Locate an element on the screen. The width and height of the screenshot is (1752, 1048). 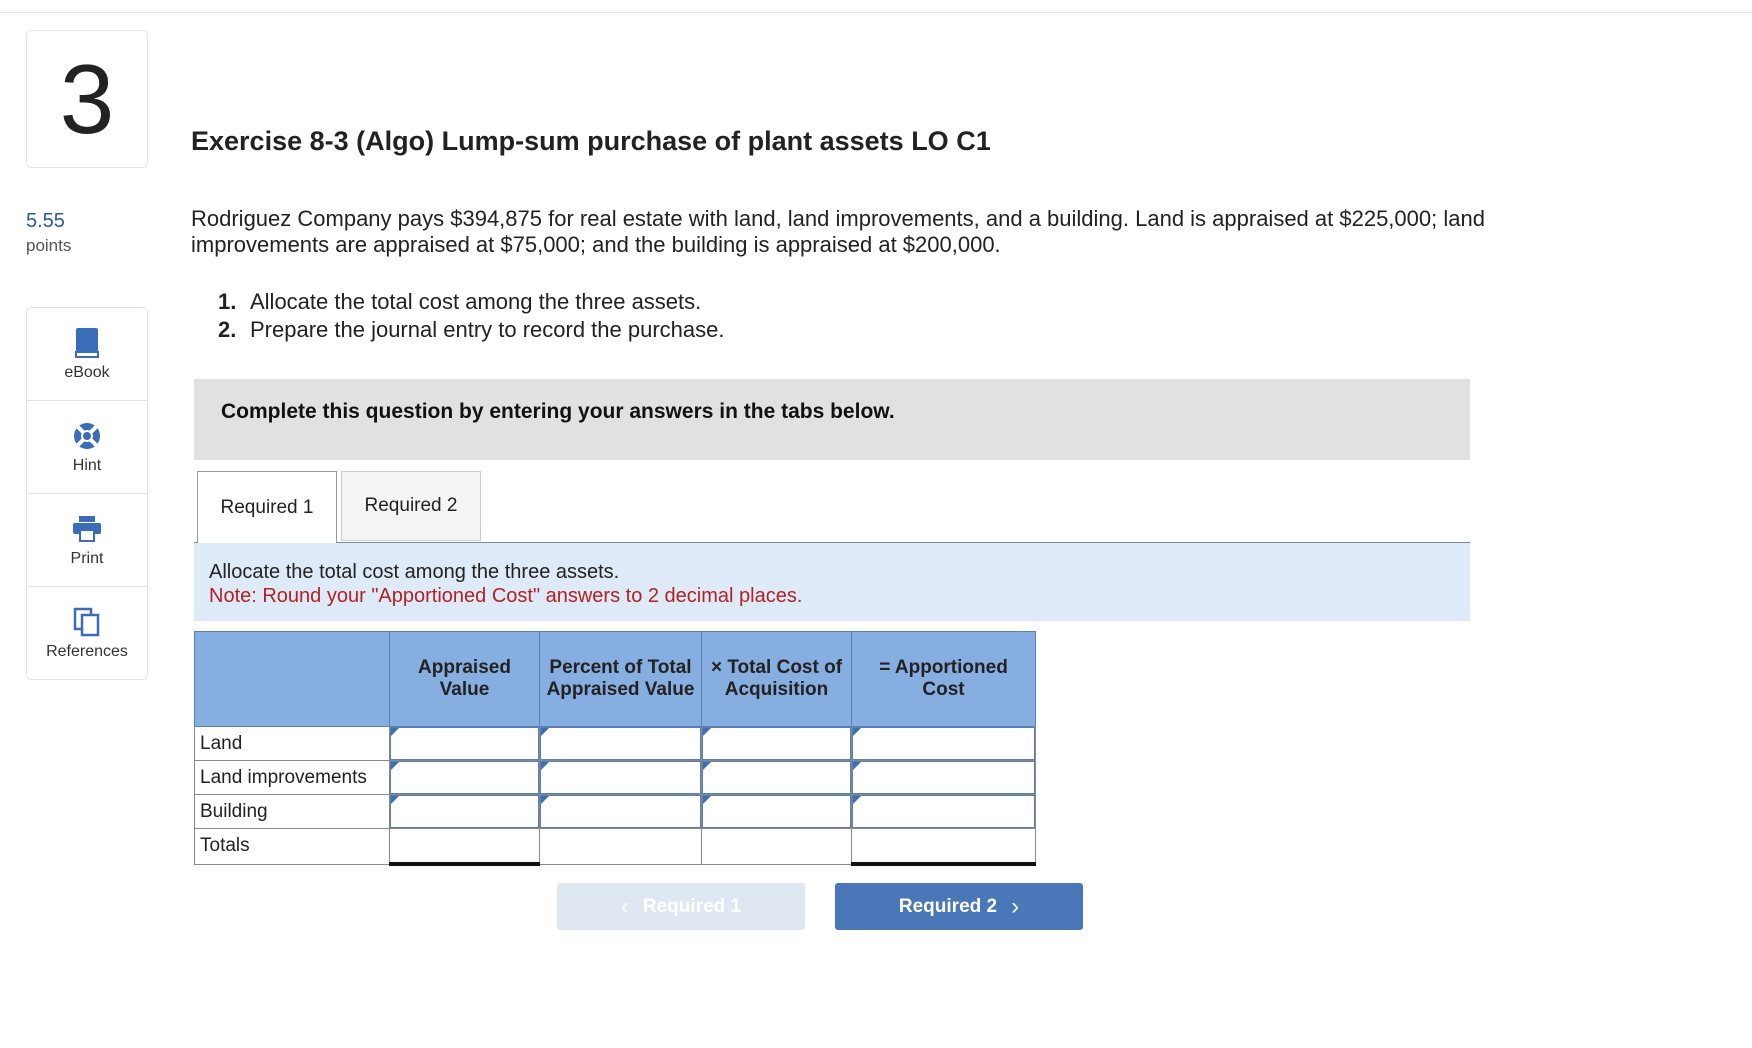
tab-required-2: Required 2 is located at coordinates (411, 506).